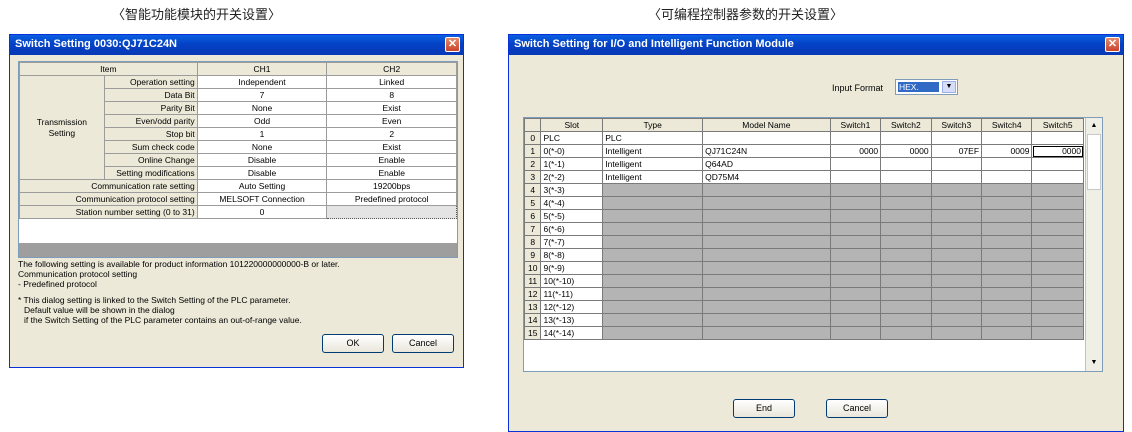 The image size is (1132, 432). Describe the element at coordinates (804, 177) in the screenshot. I see `grid-row: 3 2(*-2) Intelligent QD75M4` at that location.